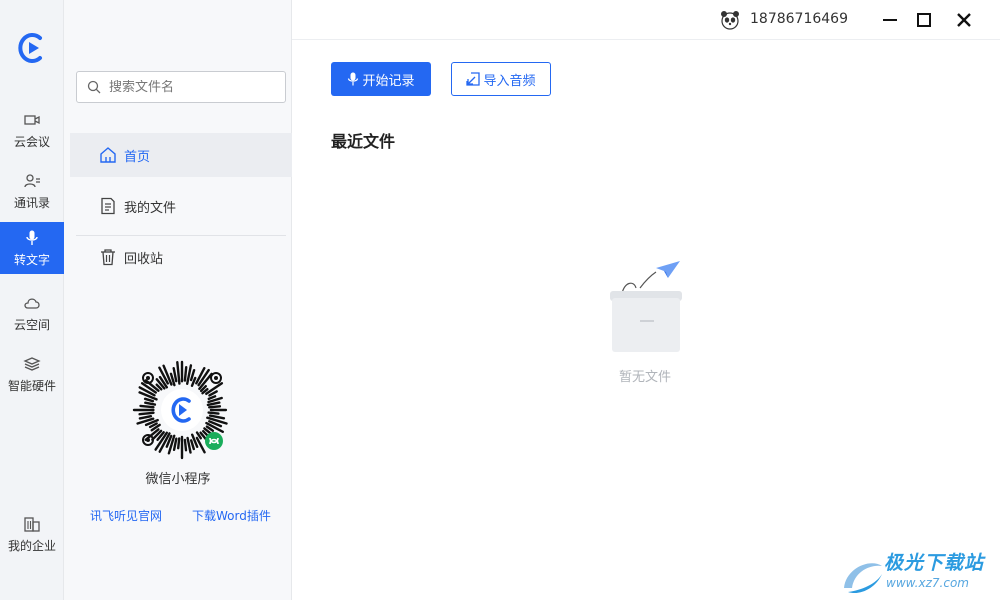 Image resolution: width=1000 pixels, height=600 pixels. I want to click on search-icon, so click(94, 87).